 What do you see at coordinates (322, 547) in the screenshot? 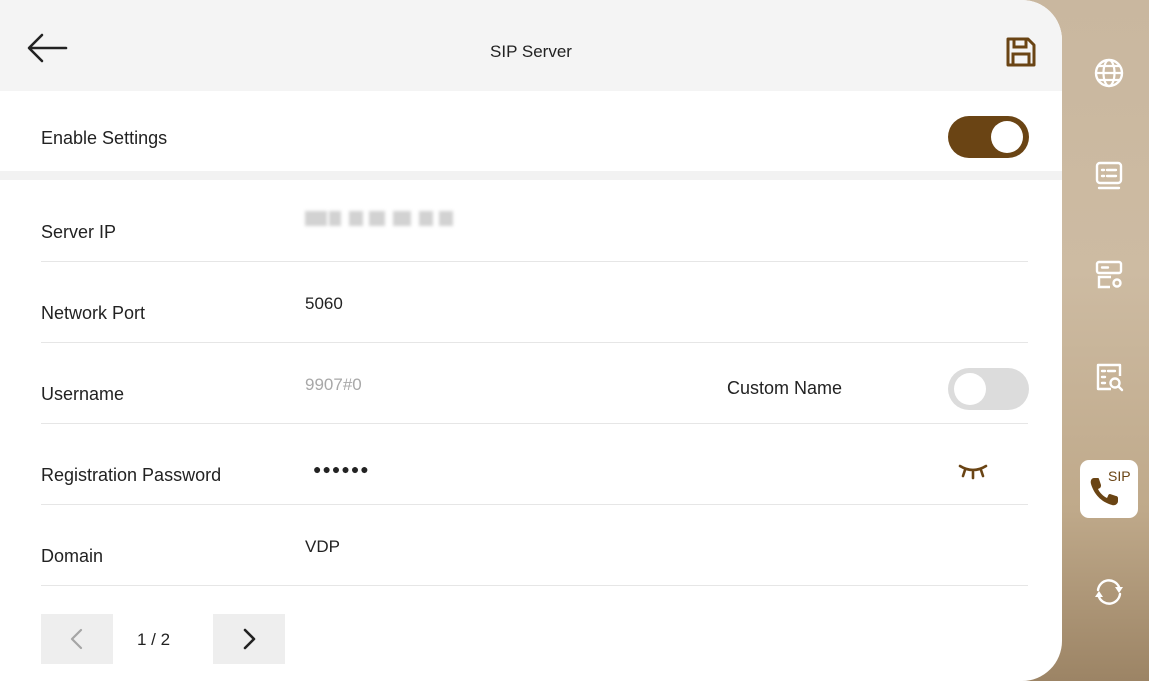
I see `domain-field: VDP` at bounding box center [322, 547].